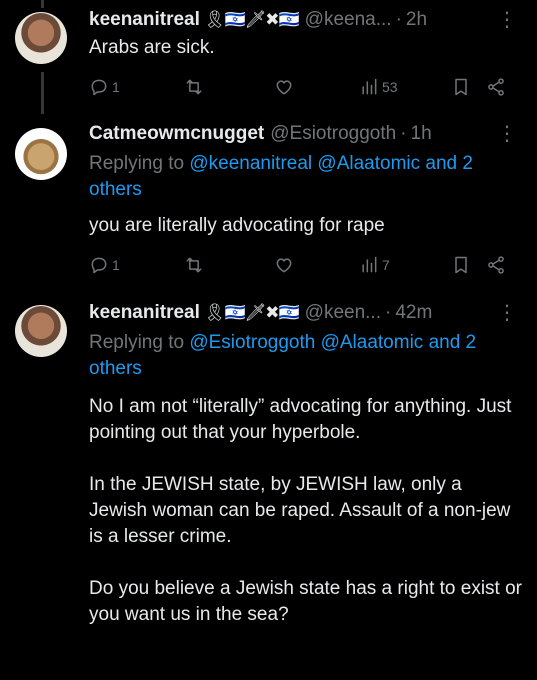  I want to click on view-count: 7, so click(386, 265).